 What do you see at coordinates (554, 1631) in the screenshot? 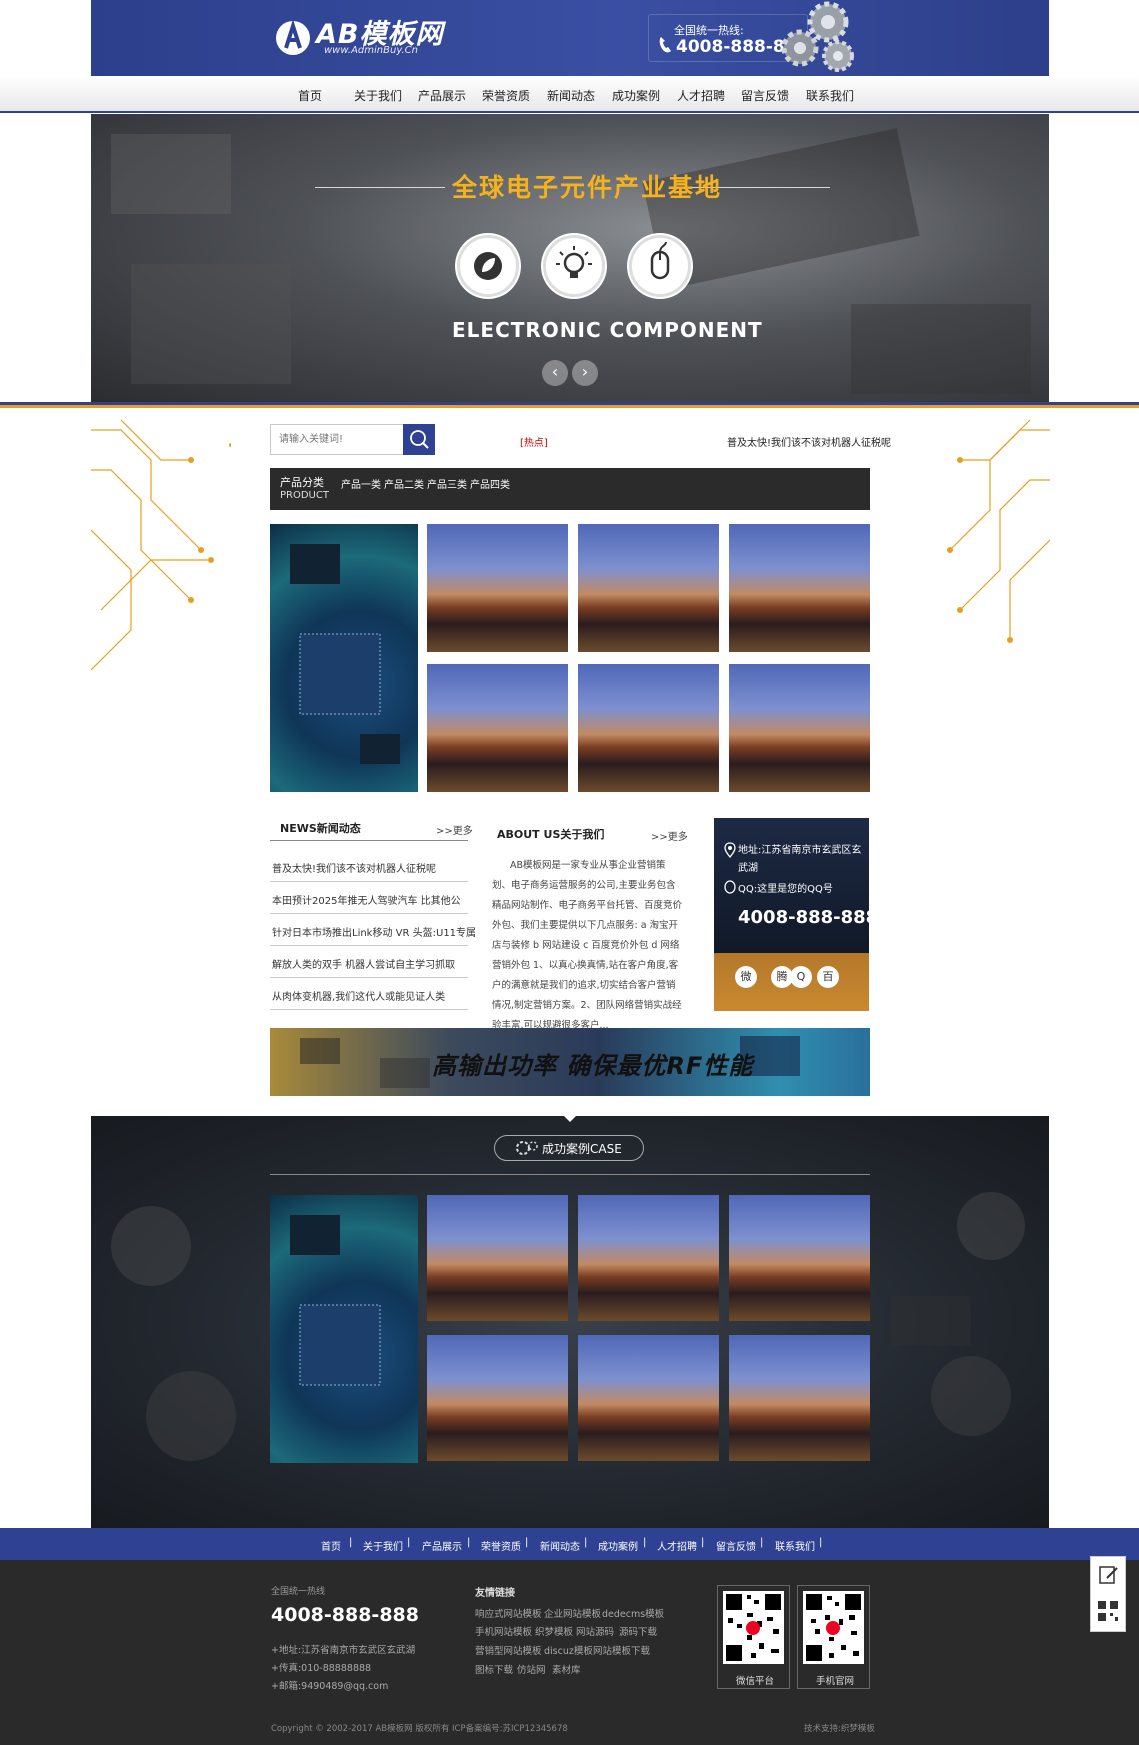
I see `friend-link: 织梦模板` at bounding box center [554, 1631].